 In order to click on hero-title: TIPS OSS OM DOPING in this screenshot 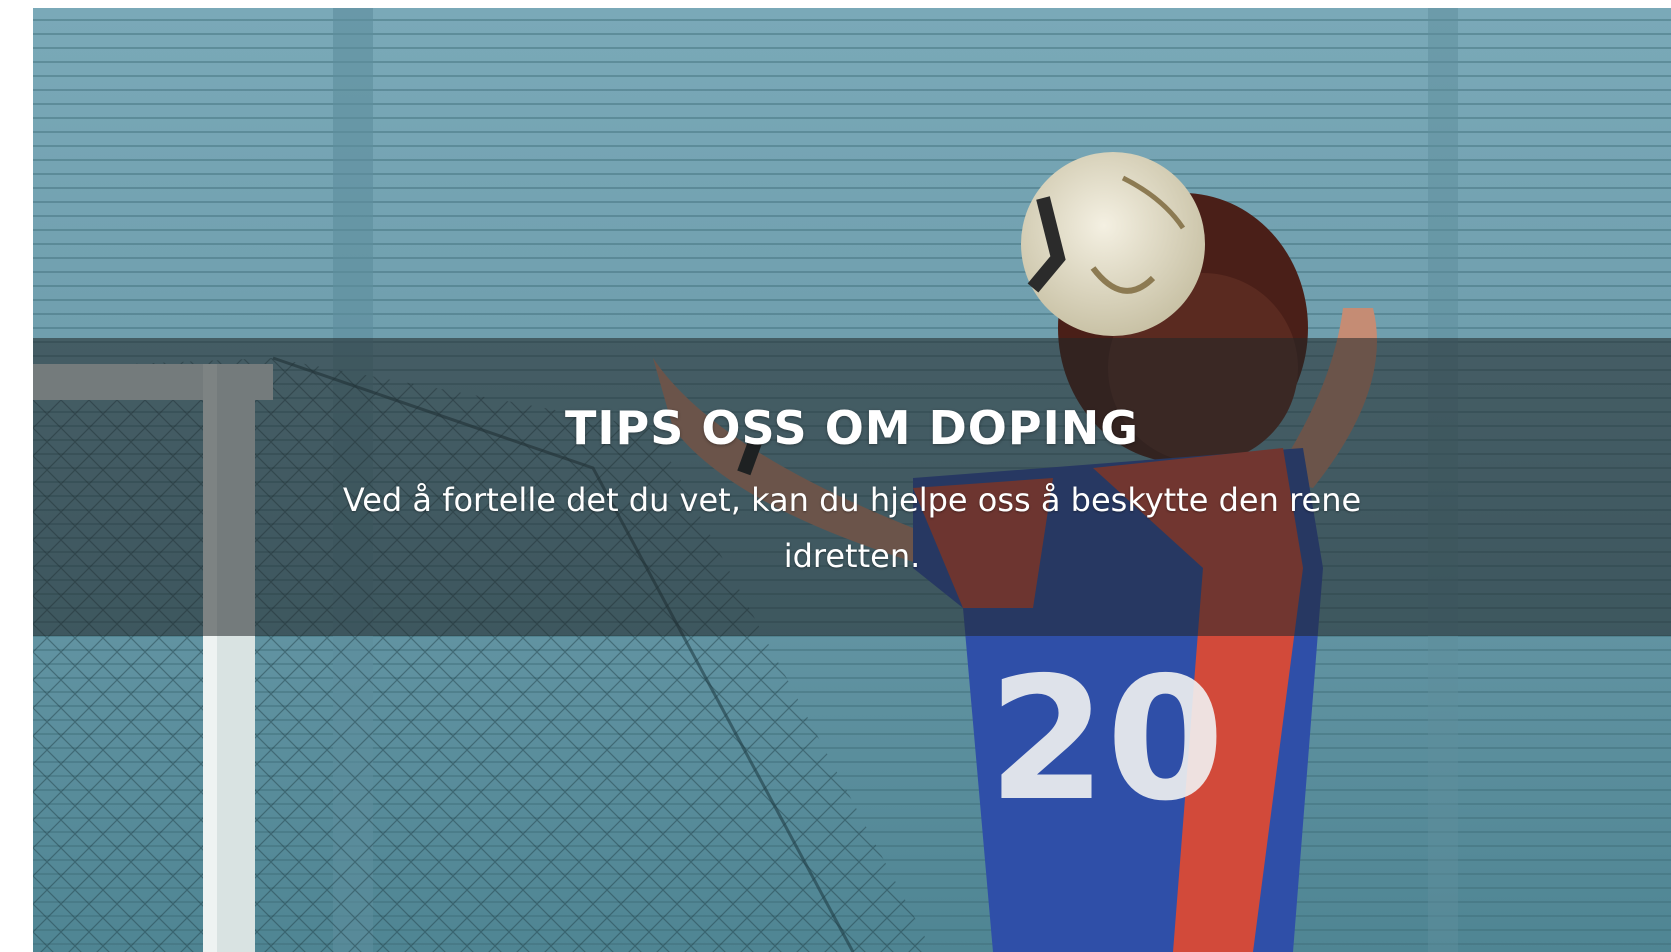, I will do `click(852, 397)`.